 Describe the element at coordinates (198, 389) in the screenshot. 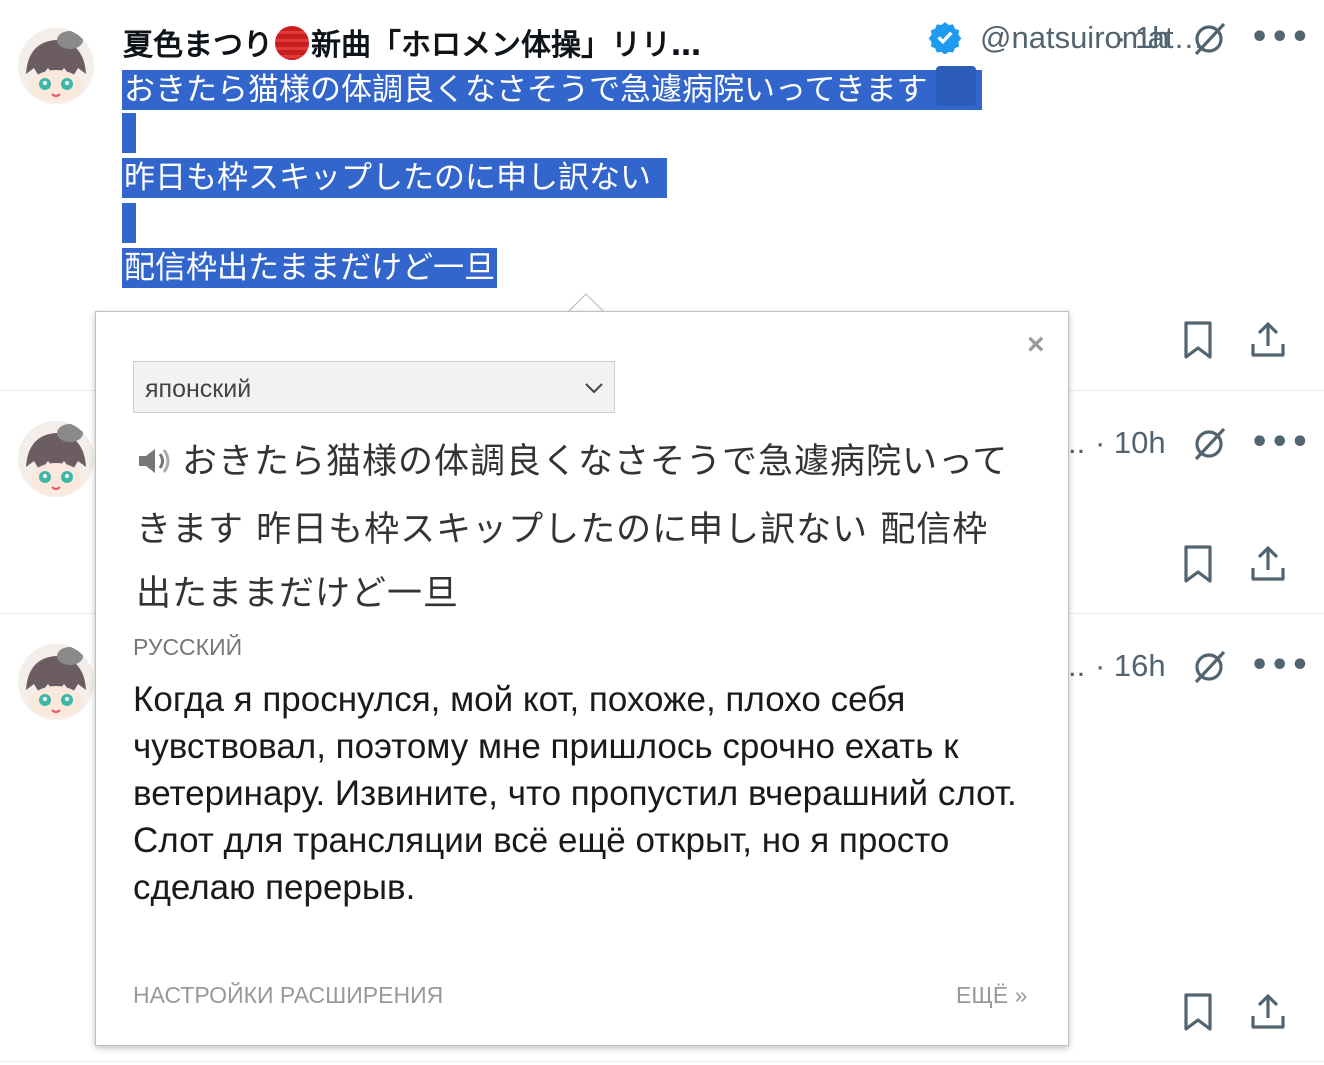

I see `source-language-value: японский` at that location.